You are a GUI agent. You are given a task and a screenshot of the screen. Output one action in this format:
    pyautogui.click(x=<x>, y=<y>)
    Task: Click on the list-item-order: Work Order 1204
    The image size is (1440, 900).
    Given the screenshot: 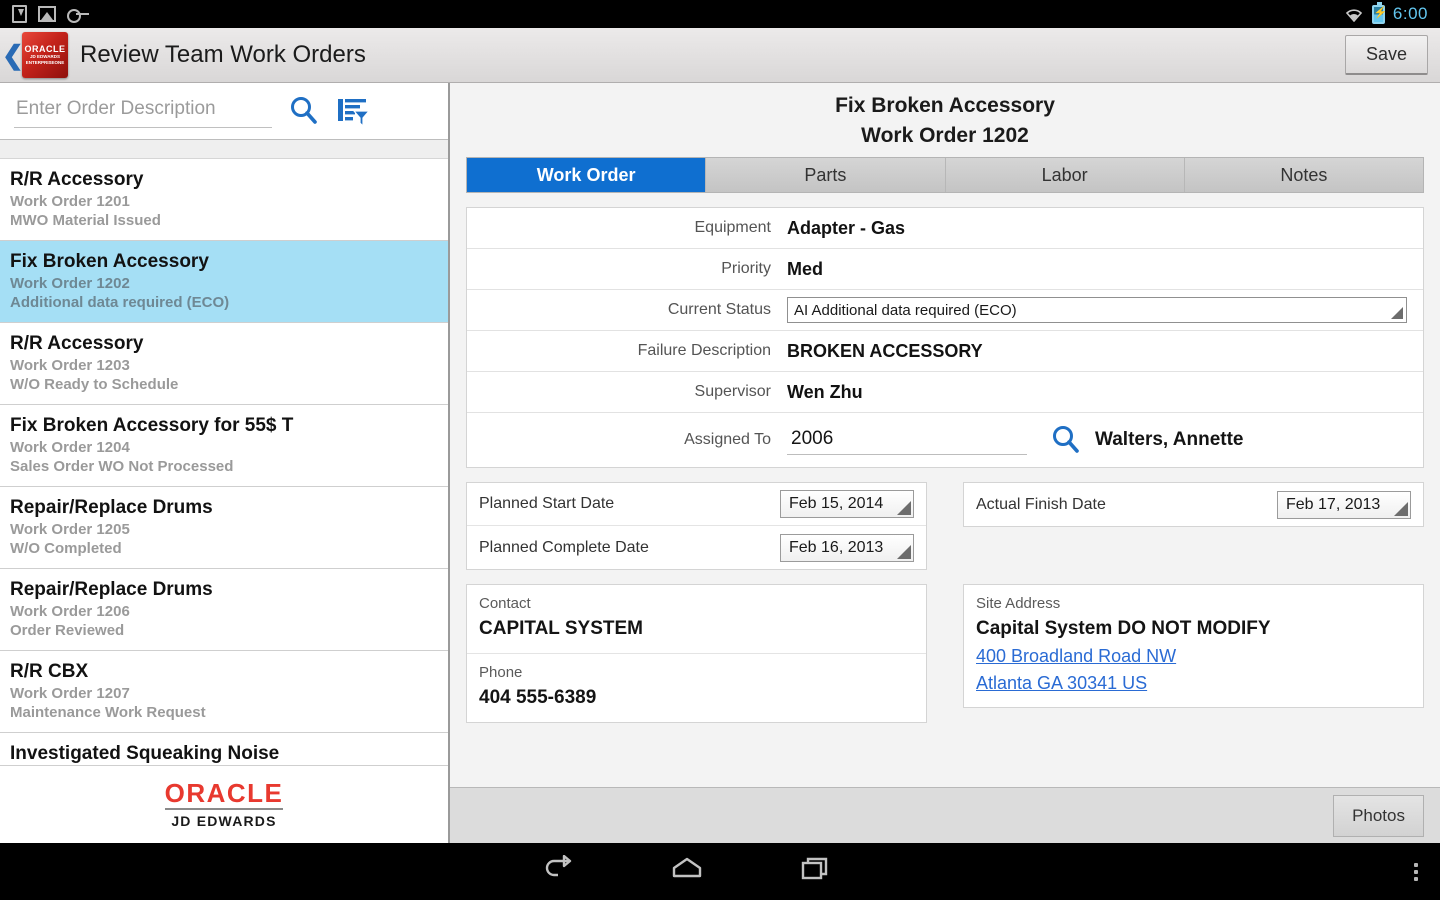 What is the action you would take?
    pyautogui.click(x=70, y=447)
    